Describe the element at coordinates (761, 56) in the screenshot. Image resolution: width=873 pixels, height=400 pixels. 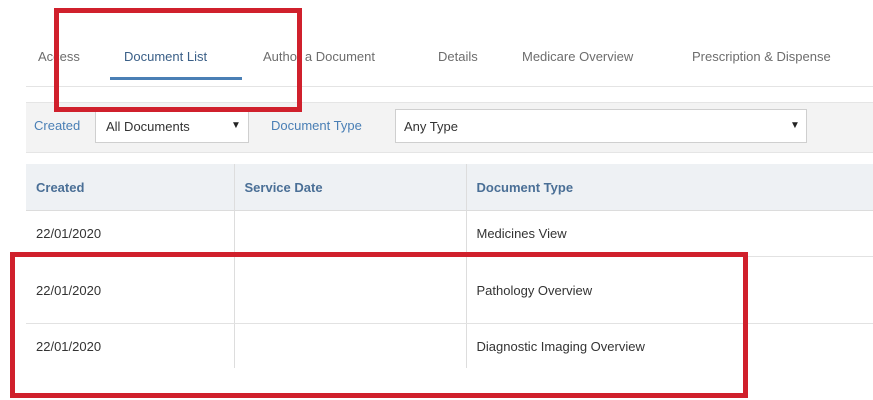
I see `tab-prescription-dispense: Prescription & Dispense` at that location.